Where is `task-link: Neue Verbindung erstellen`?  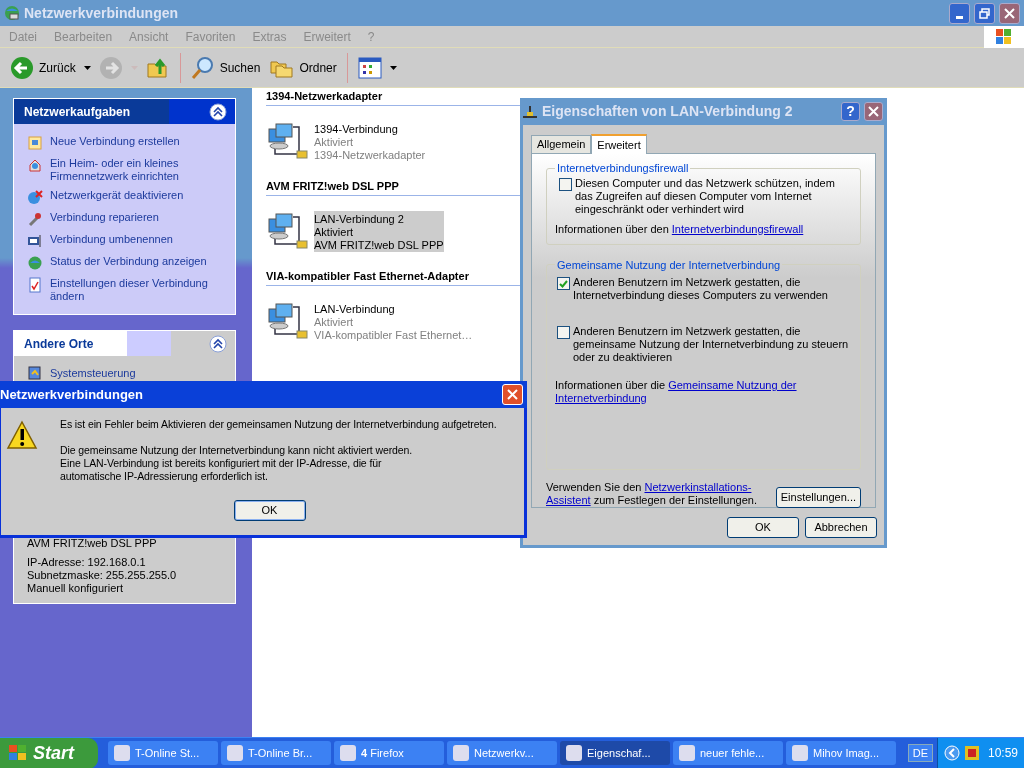 task-link: Neue Verbindung erstellen is located at coordinates (115, 141).